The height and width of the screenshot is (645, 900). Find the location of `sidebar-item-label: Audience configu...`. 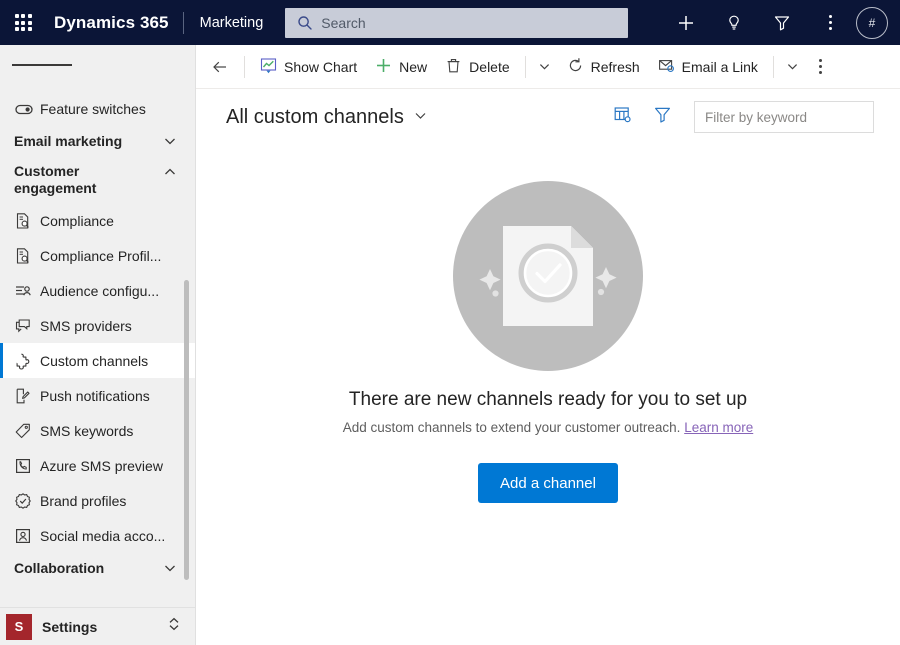

sidebar-item-label: Audience configu... is located at coordinates (100, 290).